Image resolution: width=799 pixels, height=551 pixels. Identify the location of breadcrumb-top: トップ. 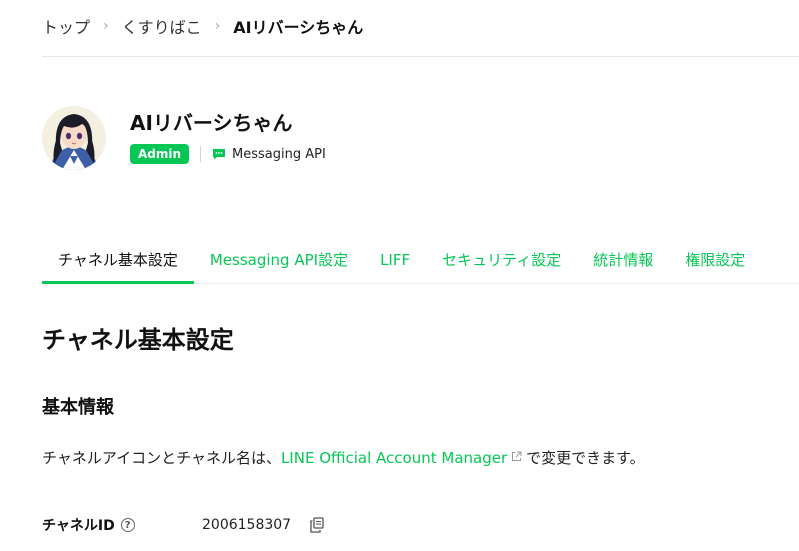
(66, 26).